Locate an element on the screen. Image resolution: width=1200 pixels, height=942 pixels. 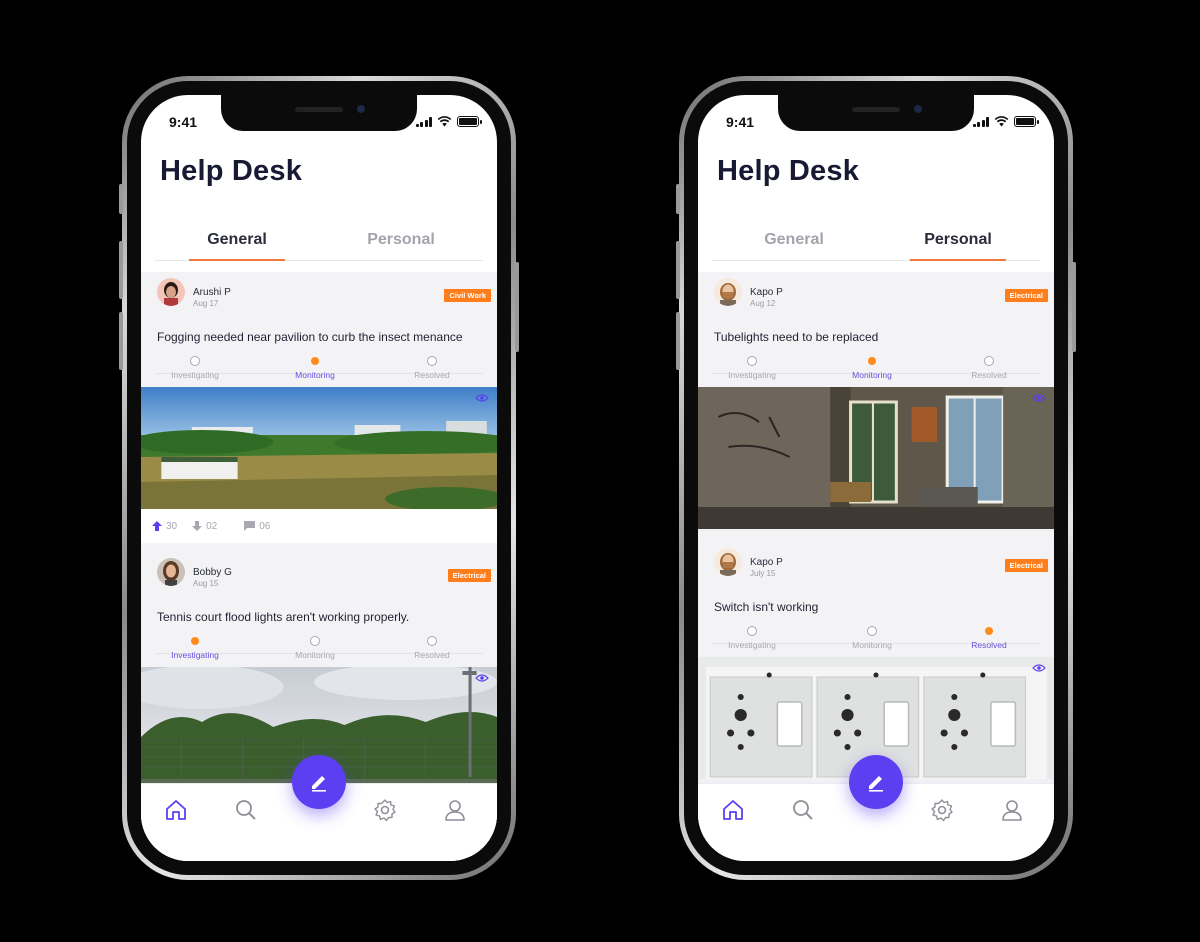
downvote-count: 02 is located at coordinates (212, 526).